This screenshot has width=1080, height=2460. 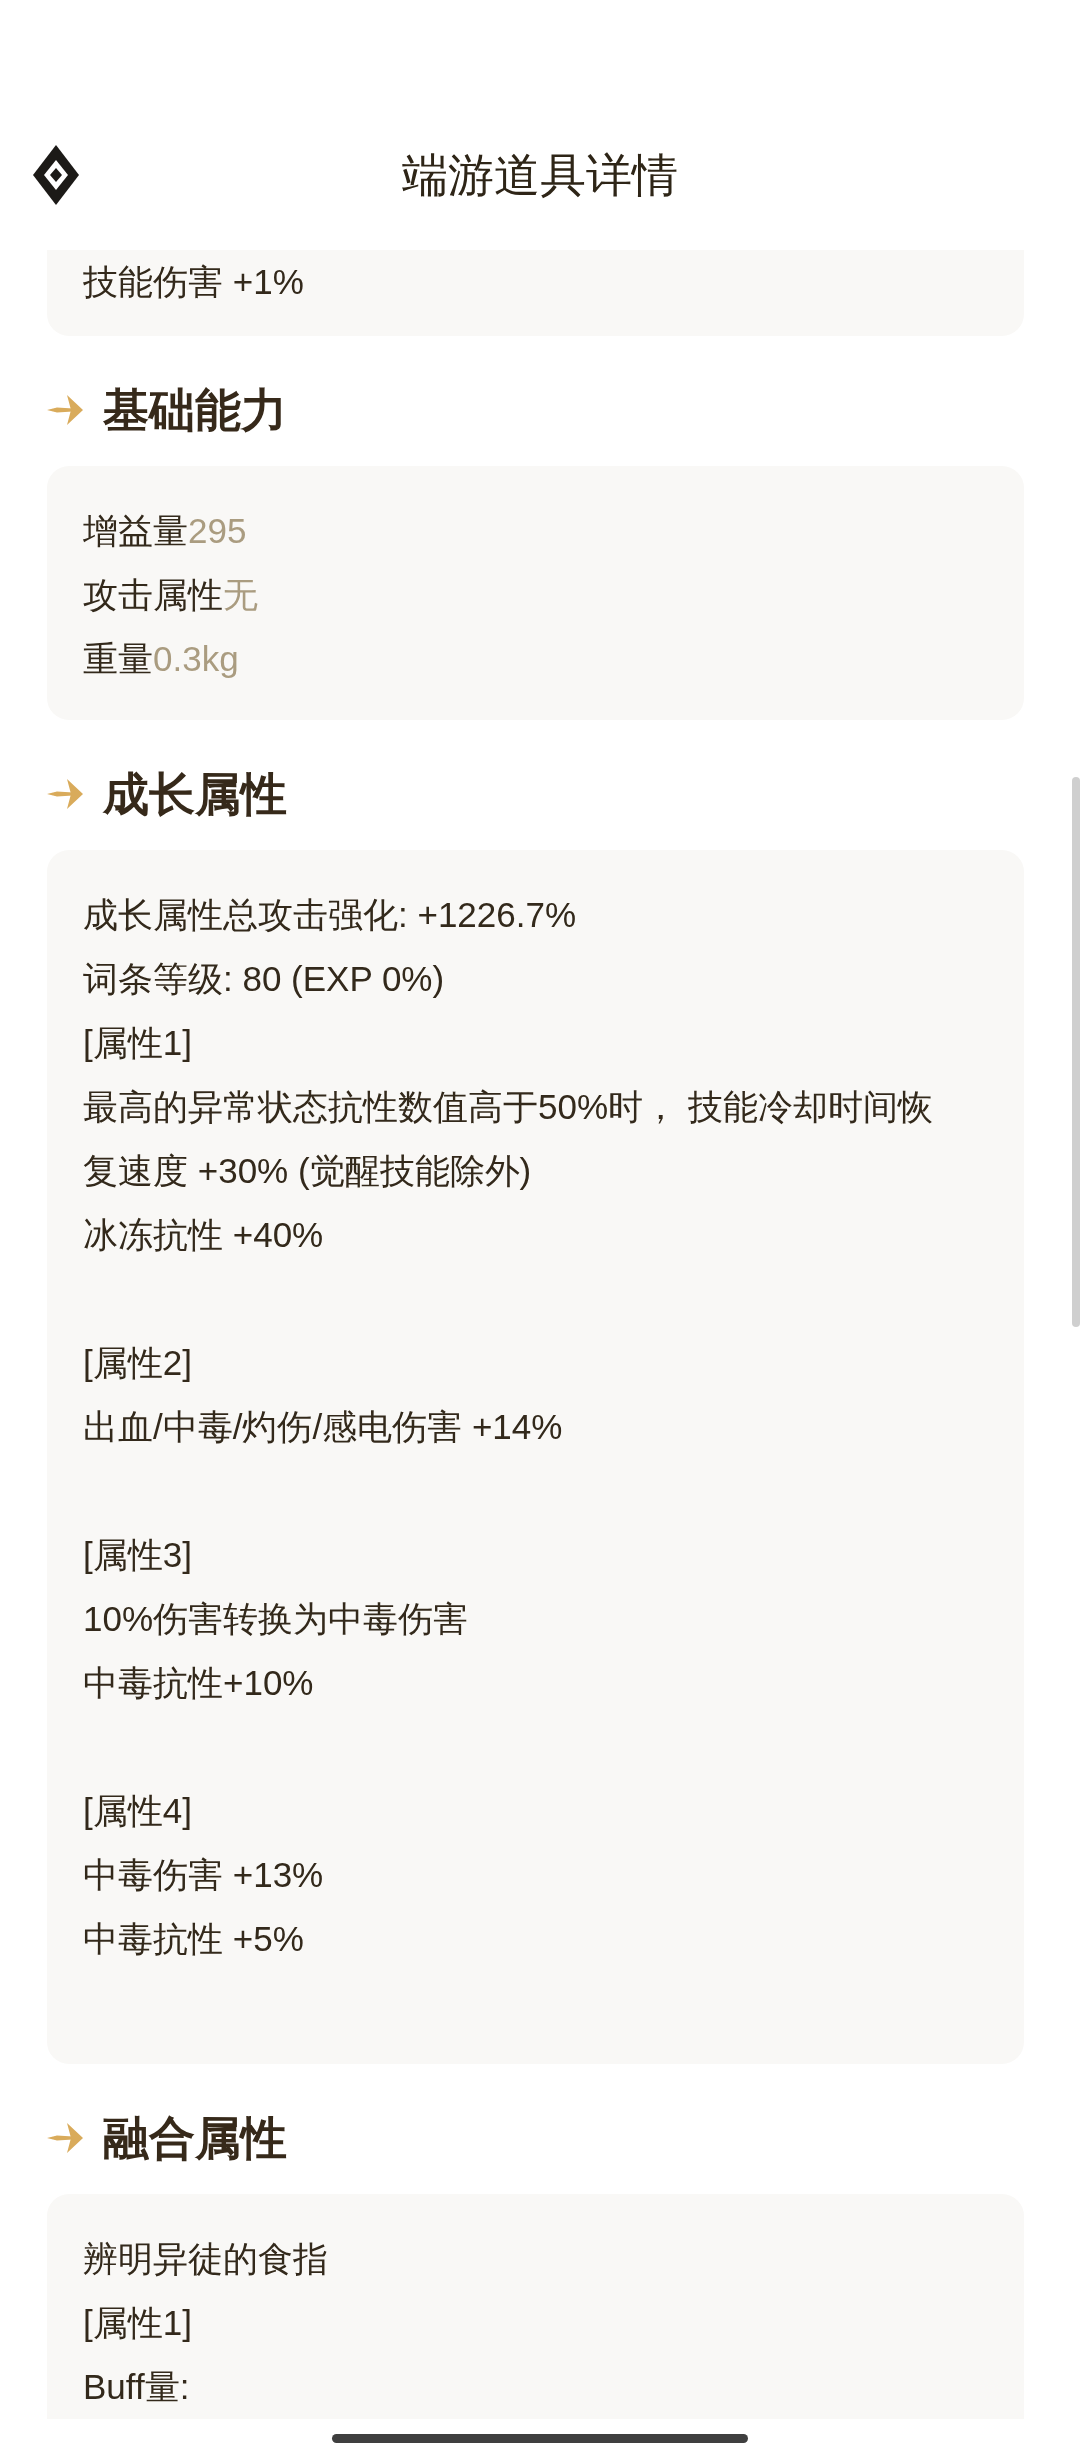 I want to click on info-text: 中毒抗性 +5%, so click(x=194, y=1939).